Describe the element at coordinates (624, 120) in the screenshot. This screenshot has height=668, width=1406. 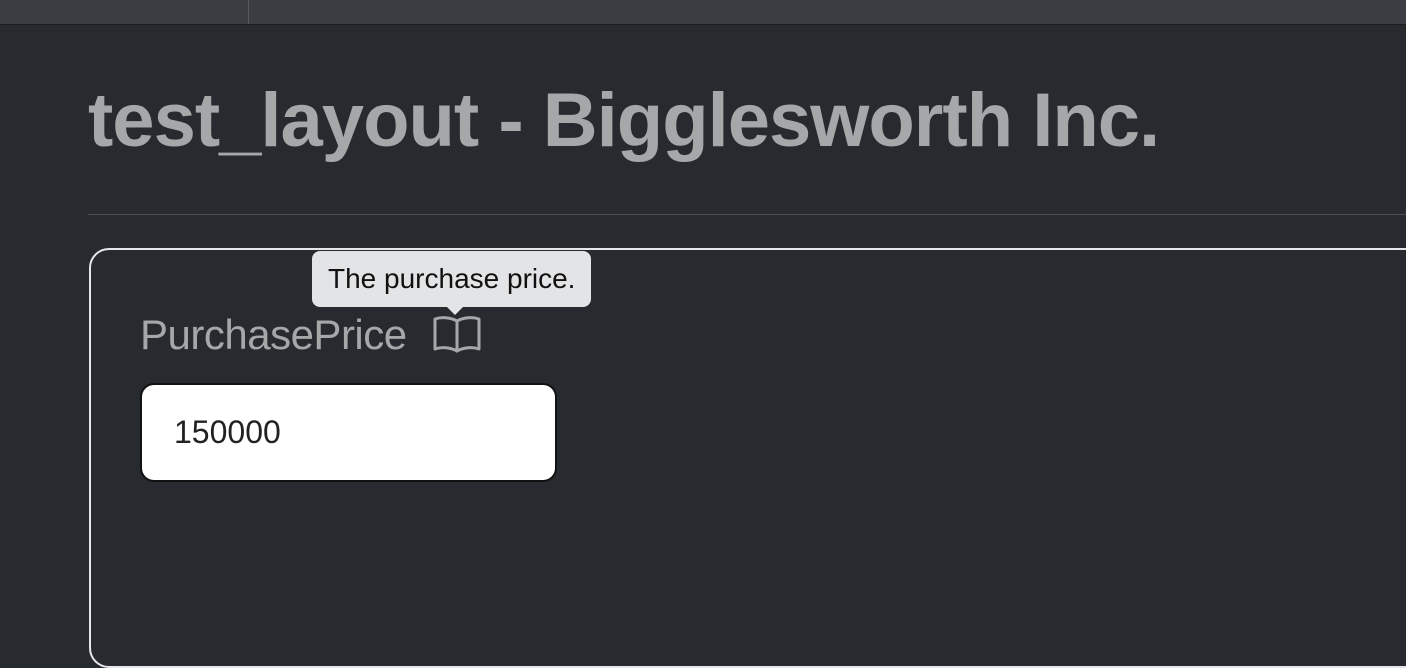
I see `page-title: test_layout - Bigglesworth Inc.` at that location.